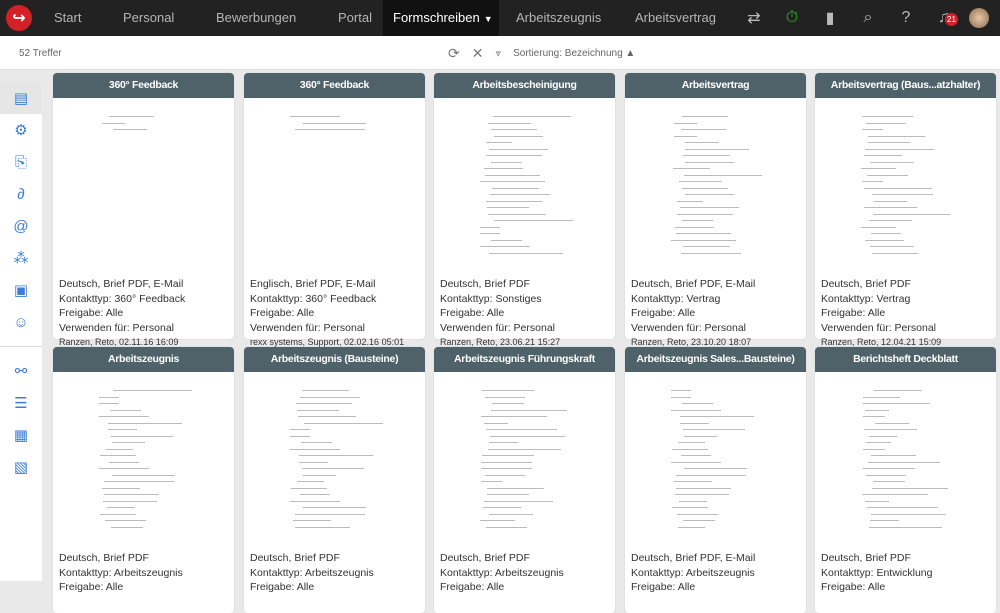  Describe the element at coordinates (21, 258) in the screenshot. I see `group-icon: ⁂` at that location.